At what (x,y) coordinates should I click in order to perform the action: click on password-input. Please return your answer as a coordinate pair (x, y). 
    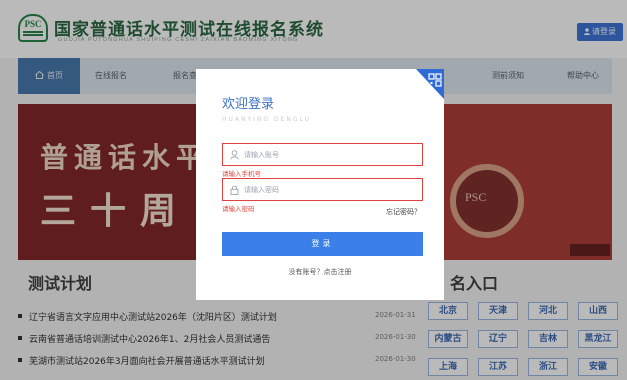
    Looking at the image, I should click on (329, 190).